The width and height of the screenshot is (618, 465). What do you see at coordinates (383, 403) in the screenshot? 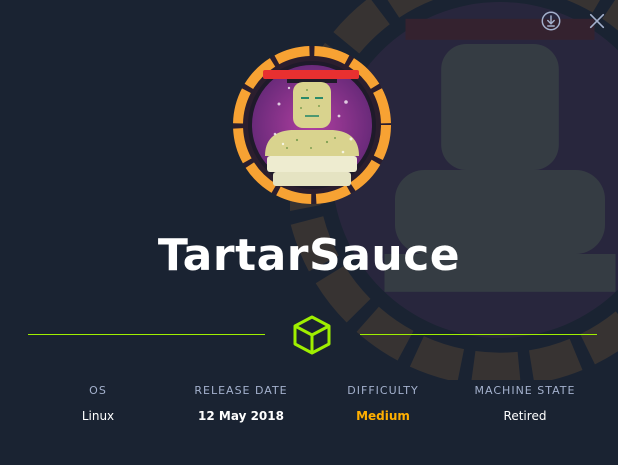
I see `stat-difficulty: DIFFICULTY Medium` at bounding box center [383, 403].